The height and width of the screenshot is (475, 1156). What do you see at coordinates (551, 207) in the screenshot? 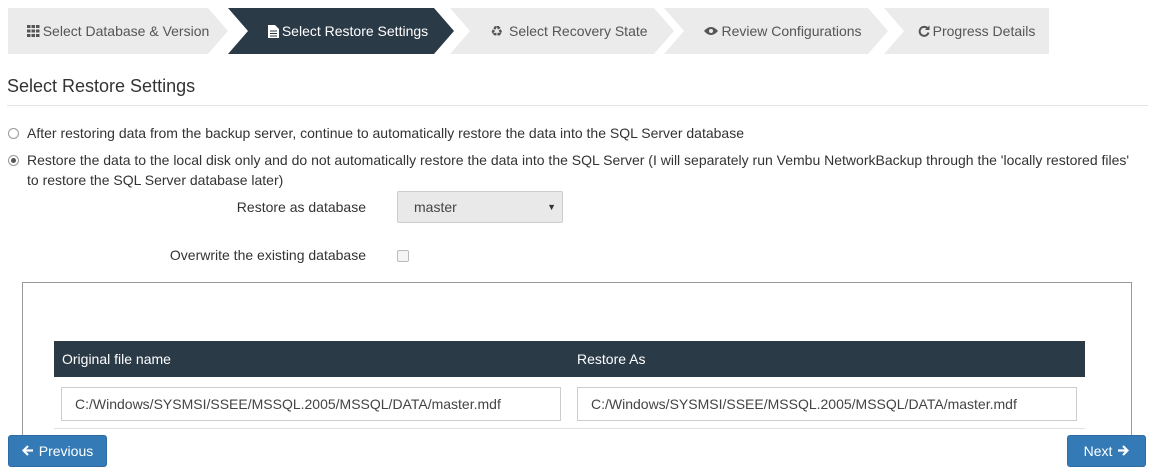
I see `caret-down-icon: ▼` at bounding box center [551, 207].